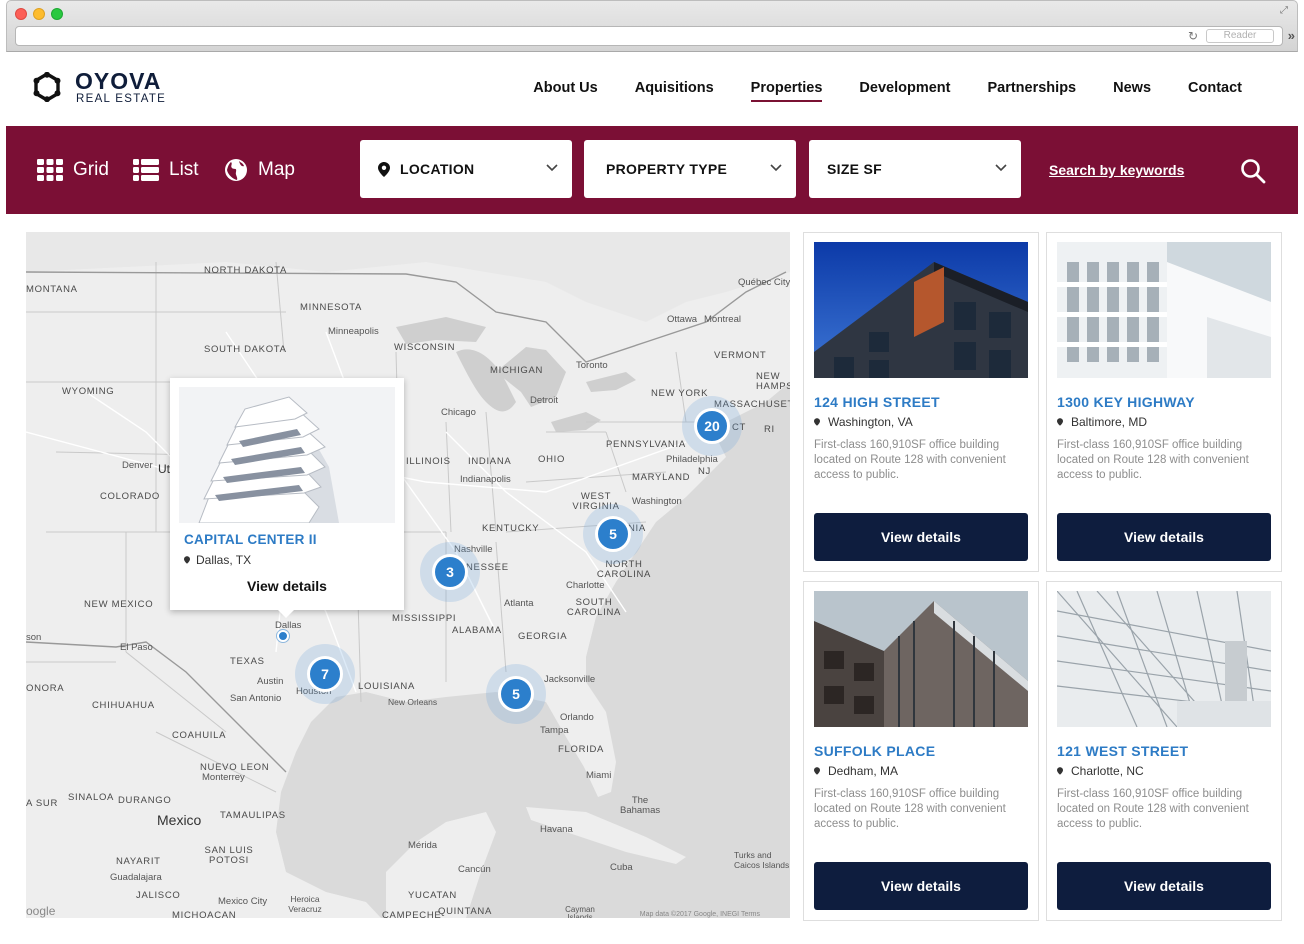  Describe the element at coordinates (1253, 171) in the screenshot. I see `search-icon` at that location.